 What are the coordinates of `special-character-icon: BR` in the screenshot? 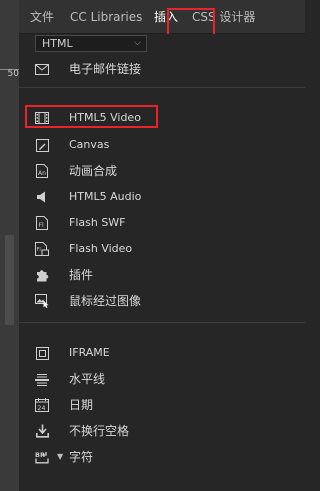 It's located at (42, 457).